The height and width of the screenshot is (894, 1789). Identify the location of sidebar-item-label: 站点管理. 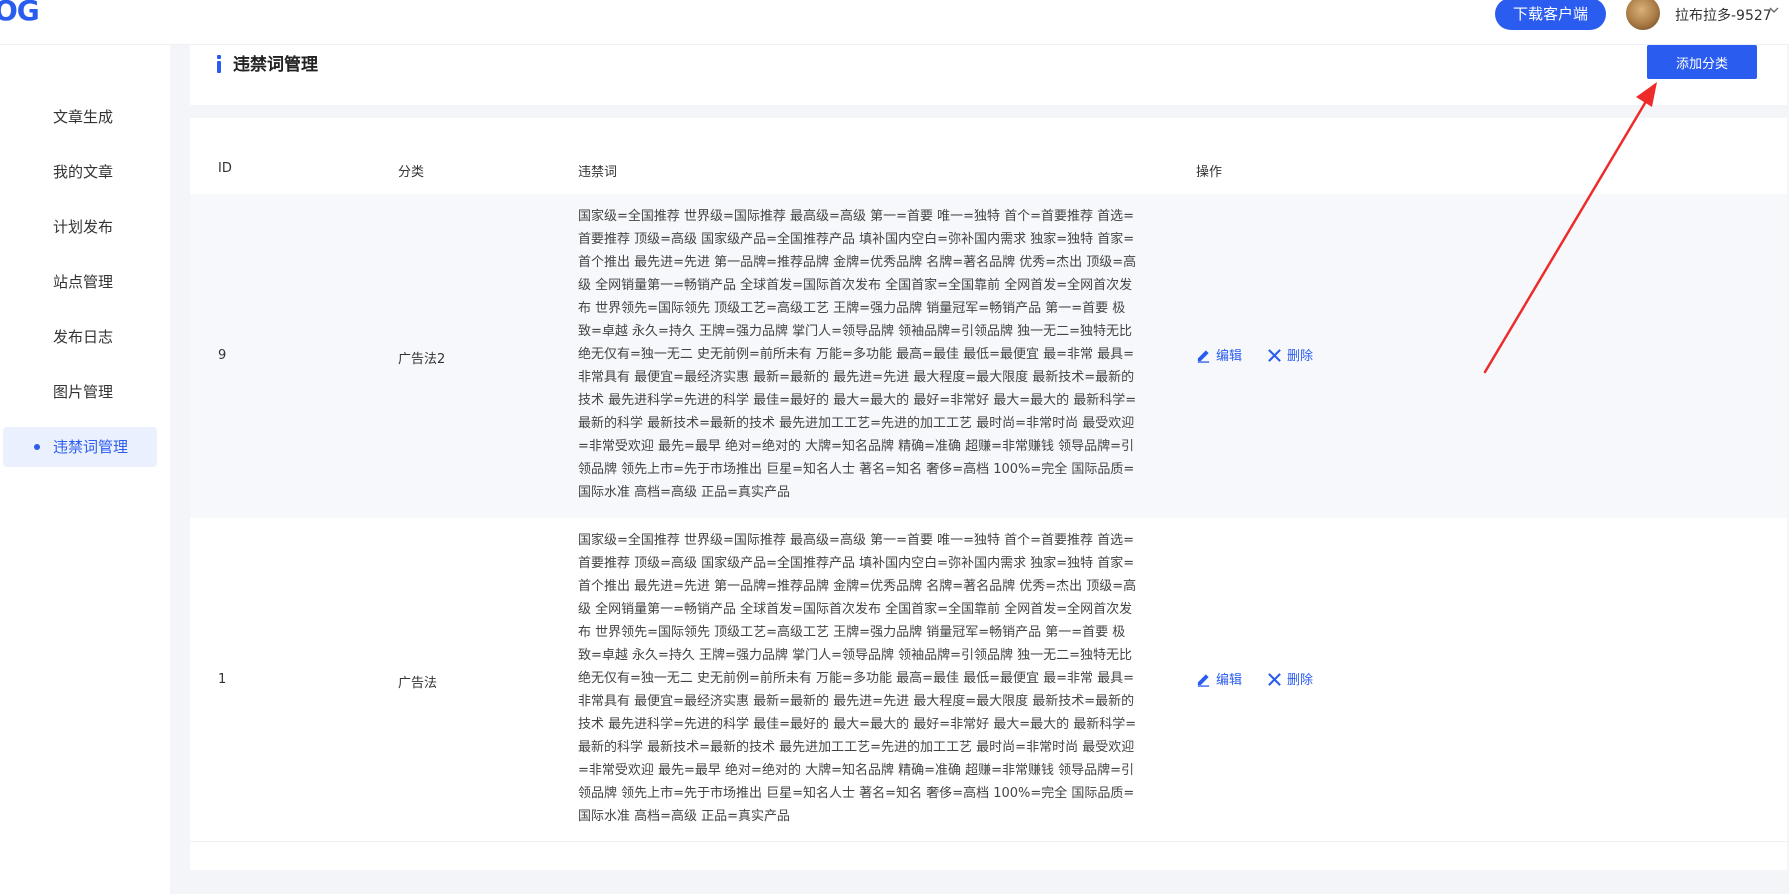
(83, 282).